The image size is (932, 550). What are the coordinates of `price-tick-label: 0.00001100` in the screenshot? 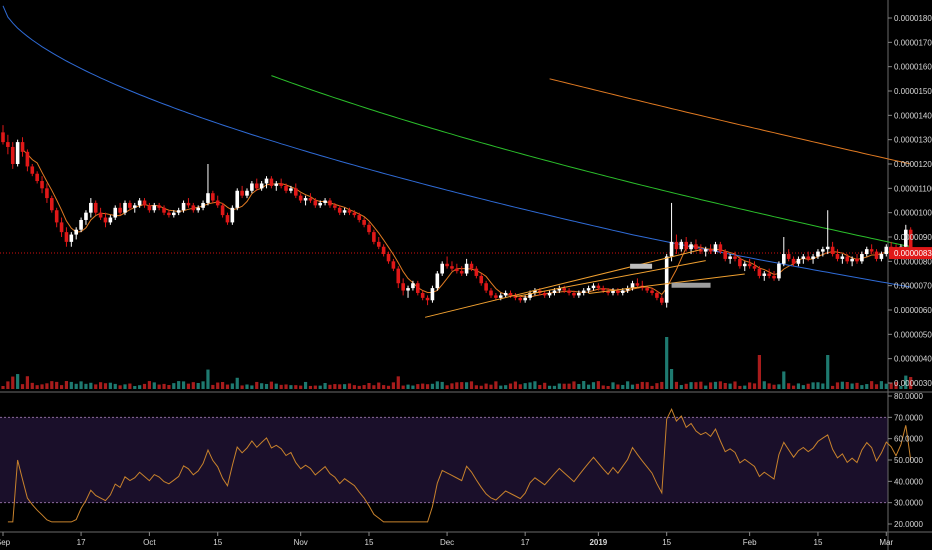 It's located at (913, 188).